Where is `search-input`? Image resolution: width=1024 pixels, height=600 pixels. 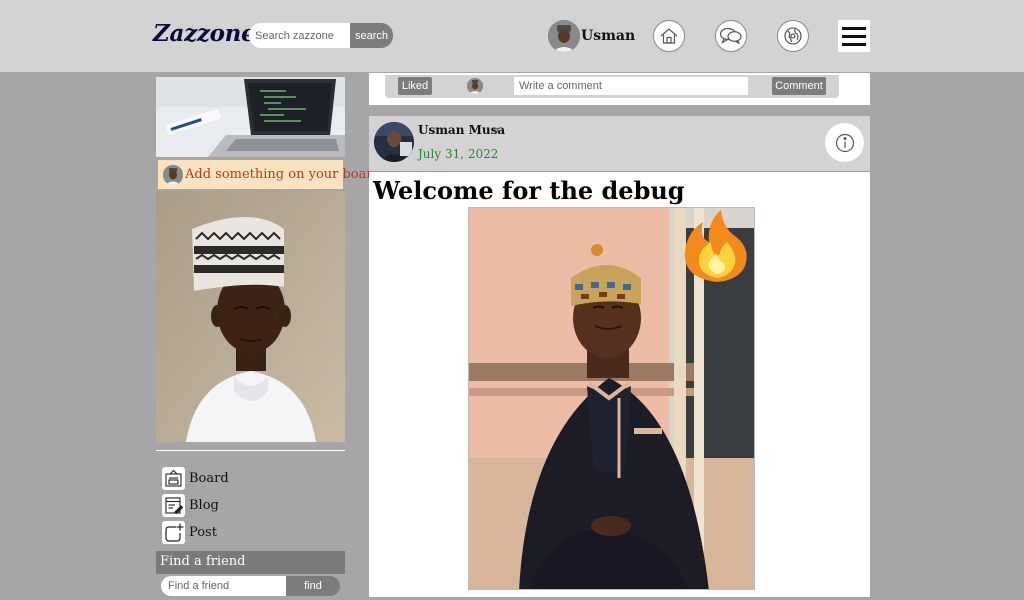 search-input is located at coordinates (299, 35).